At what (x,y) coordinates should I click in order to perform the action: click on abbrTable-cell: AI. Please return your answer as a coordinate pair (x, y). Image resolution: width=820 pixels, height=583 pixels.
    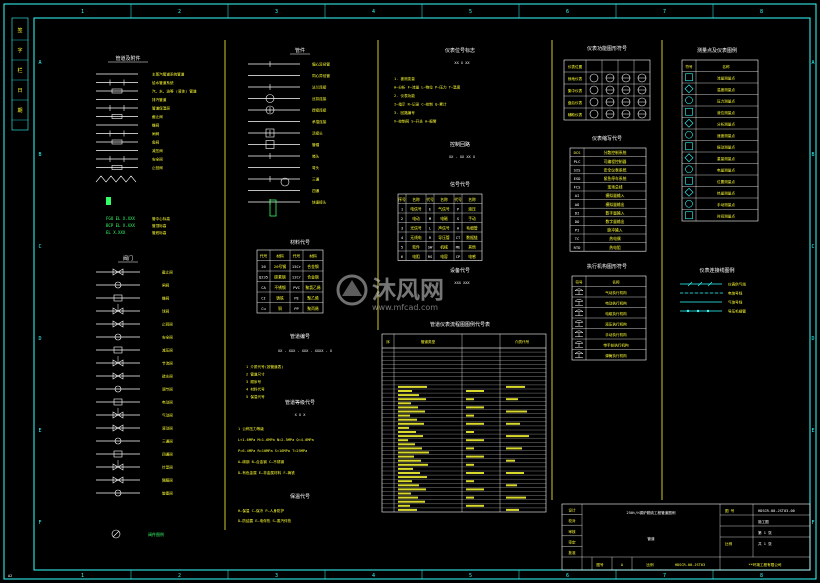
    Looking at the image, I should click on (577, 195).